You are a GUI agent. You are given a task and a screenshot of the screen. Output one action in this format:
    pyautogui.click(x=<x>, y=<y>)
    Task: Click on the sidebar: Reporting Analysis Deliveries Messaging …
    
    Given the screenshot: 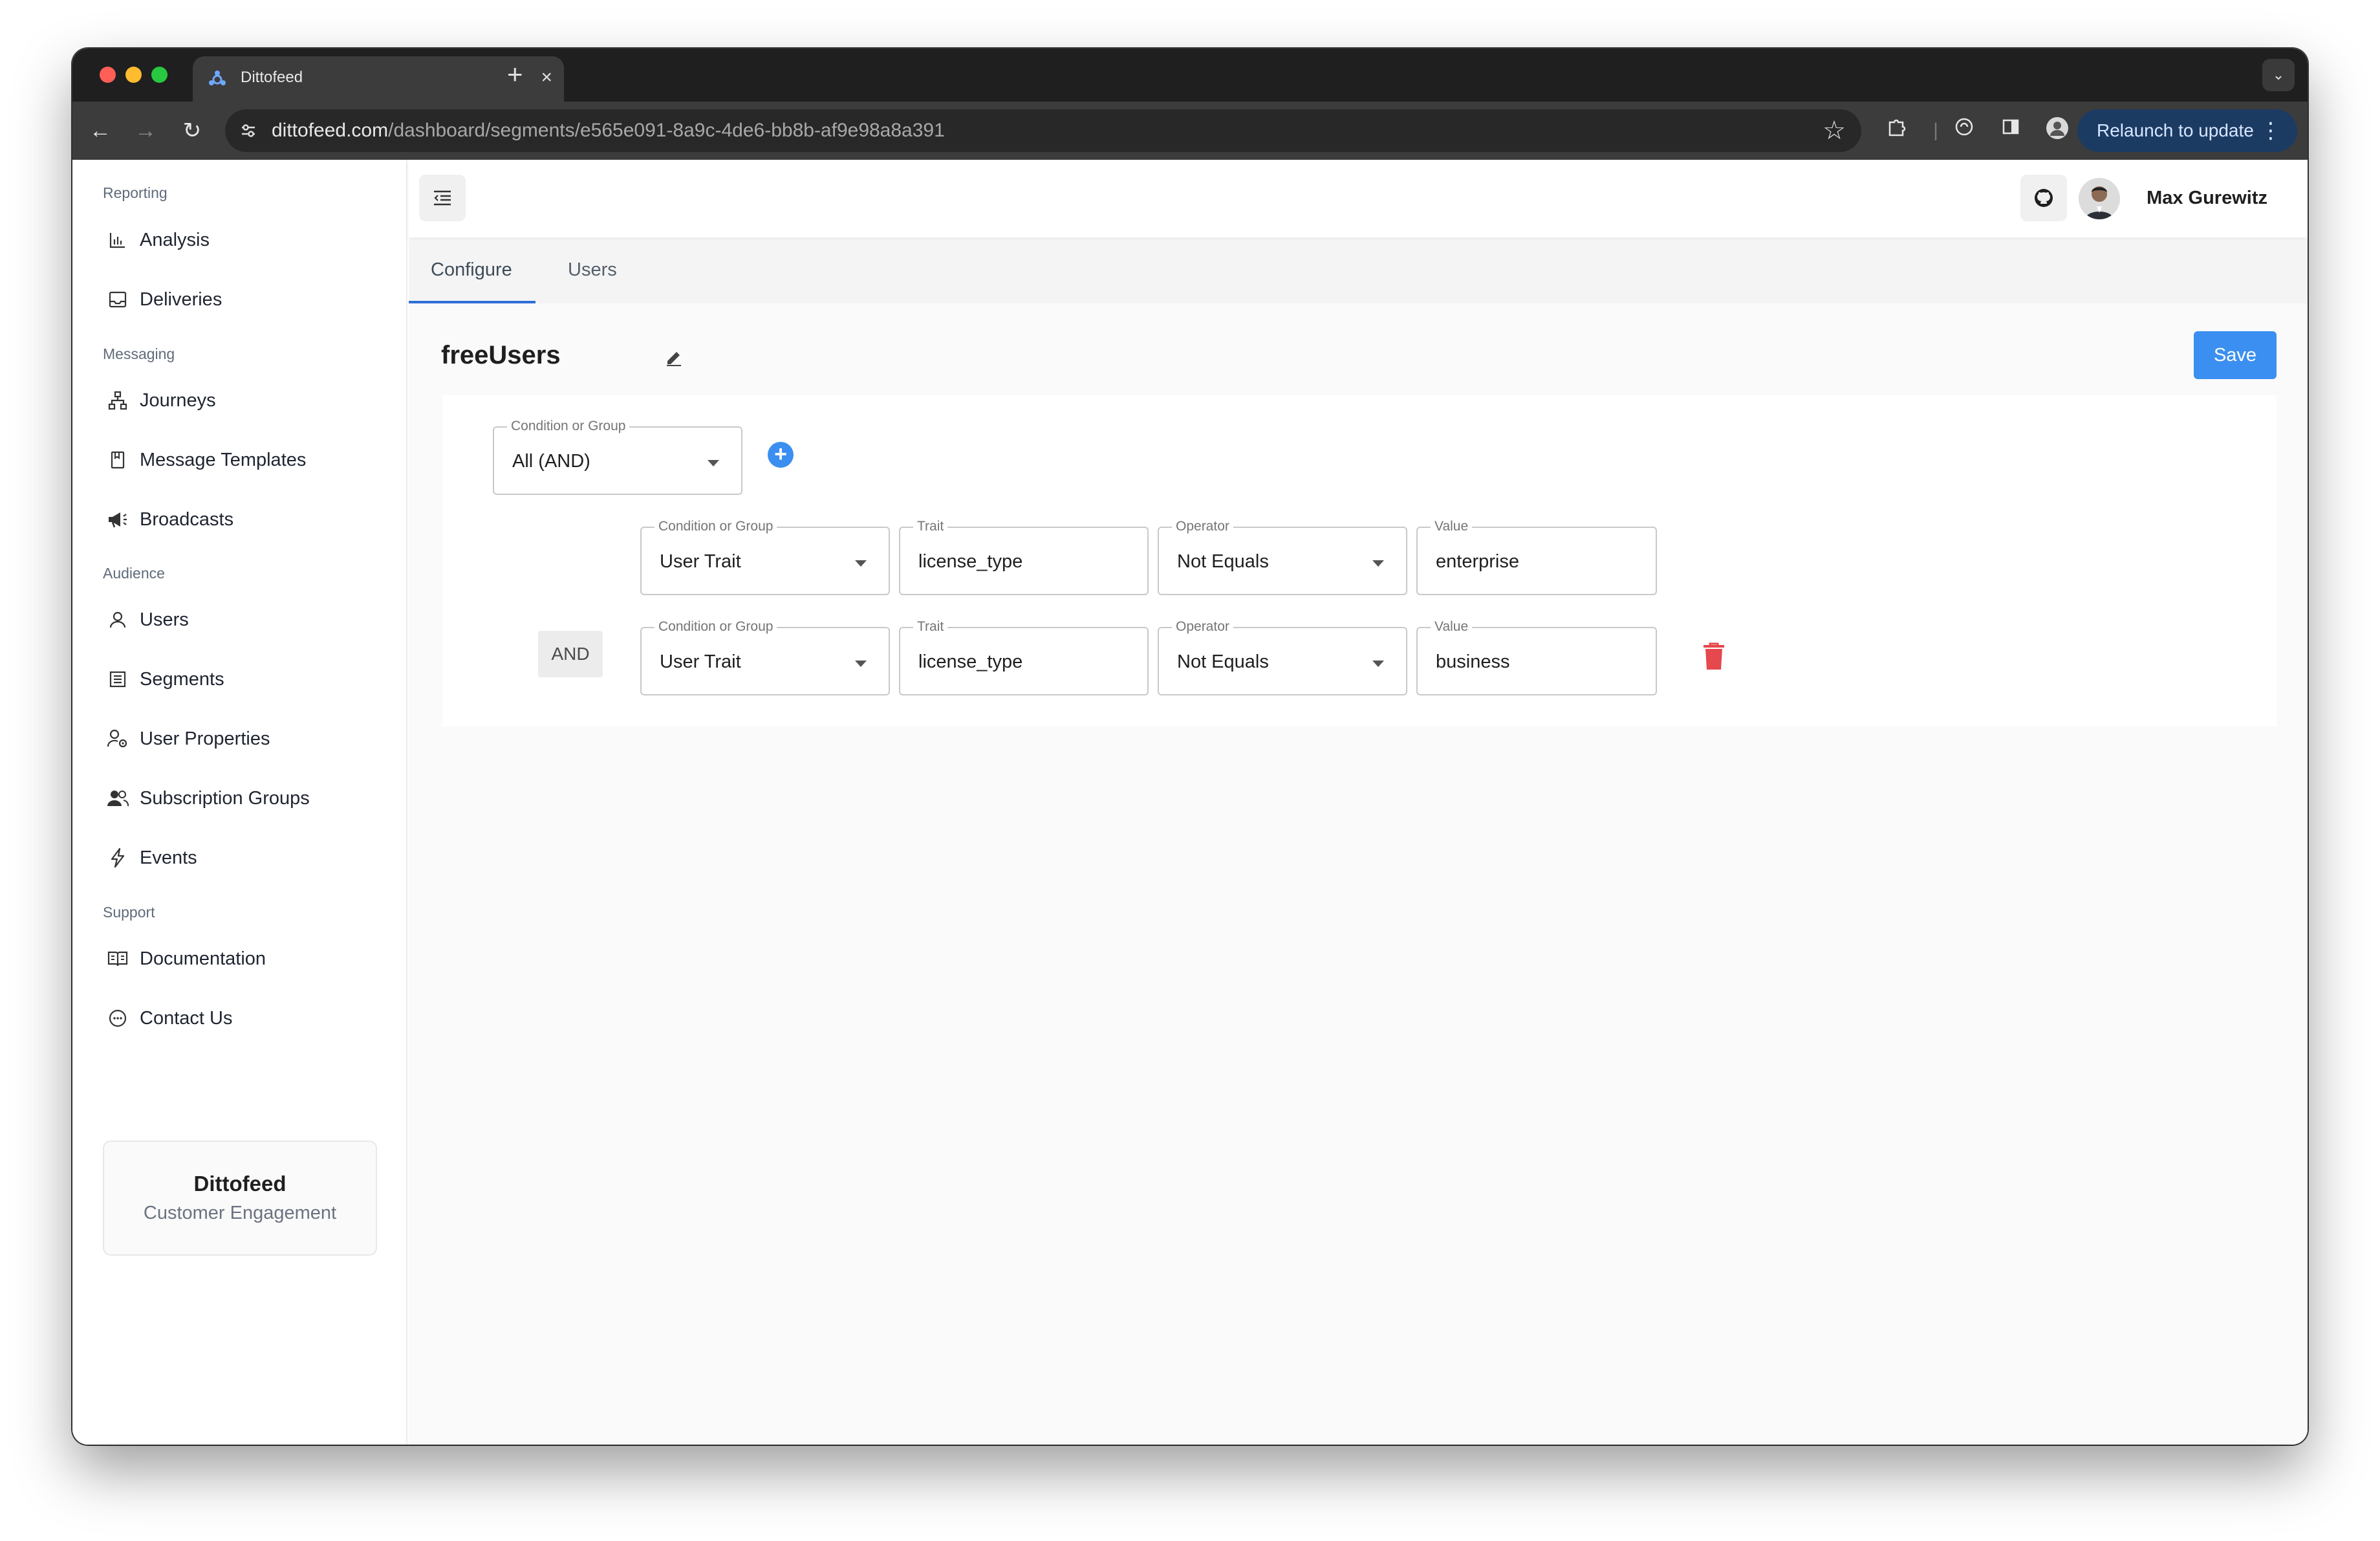 What is the action you would take?
    pyautogui.click(x=240, y=802)
    